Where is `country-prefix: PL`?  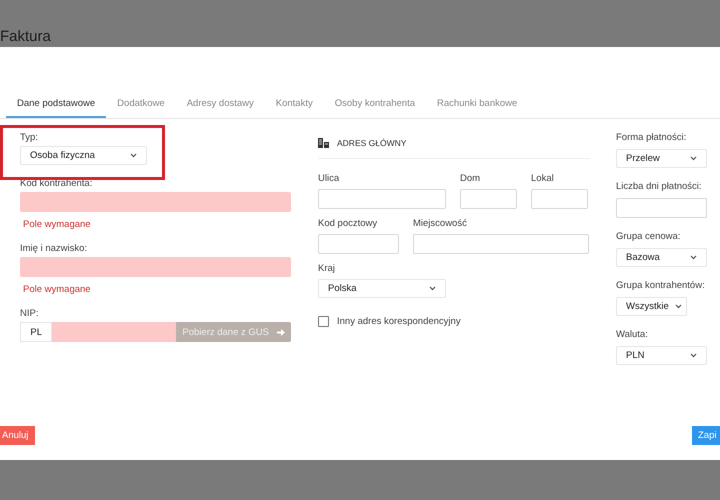 country-prefix: PL is located at coordinates (36, 332).